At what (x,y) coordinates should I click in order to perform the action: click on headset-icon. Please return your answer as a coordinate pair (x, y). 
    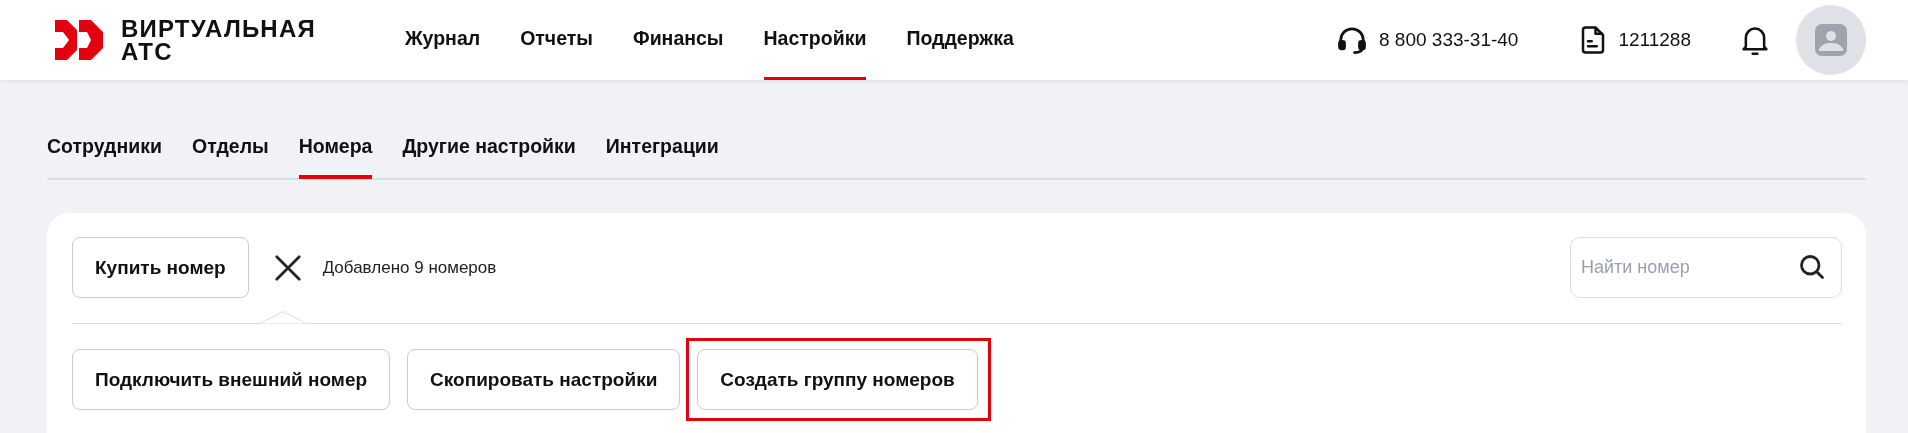
    Looking at the image, I should click on (1352, 40).